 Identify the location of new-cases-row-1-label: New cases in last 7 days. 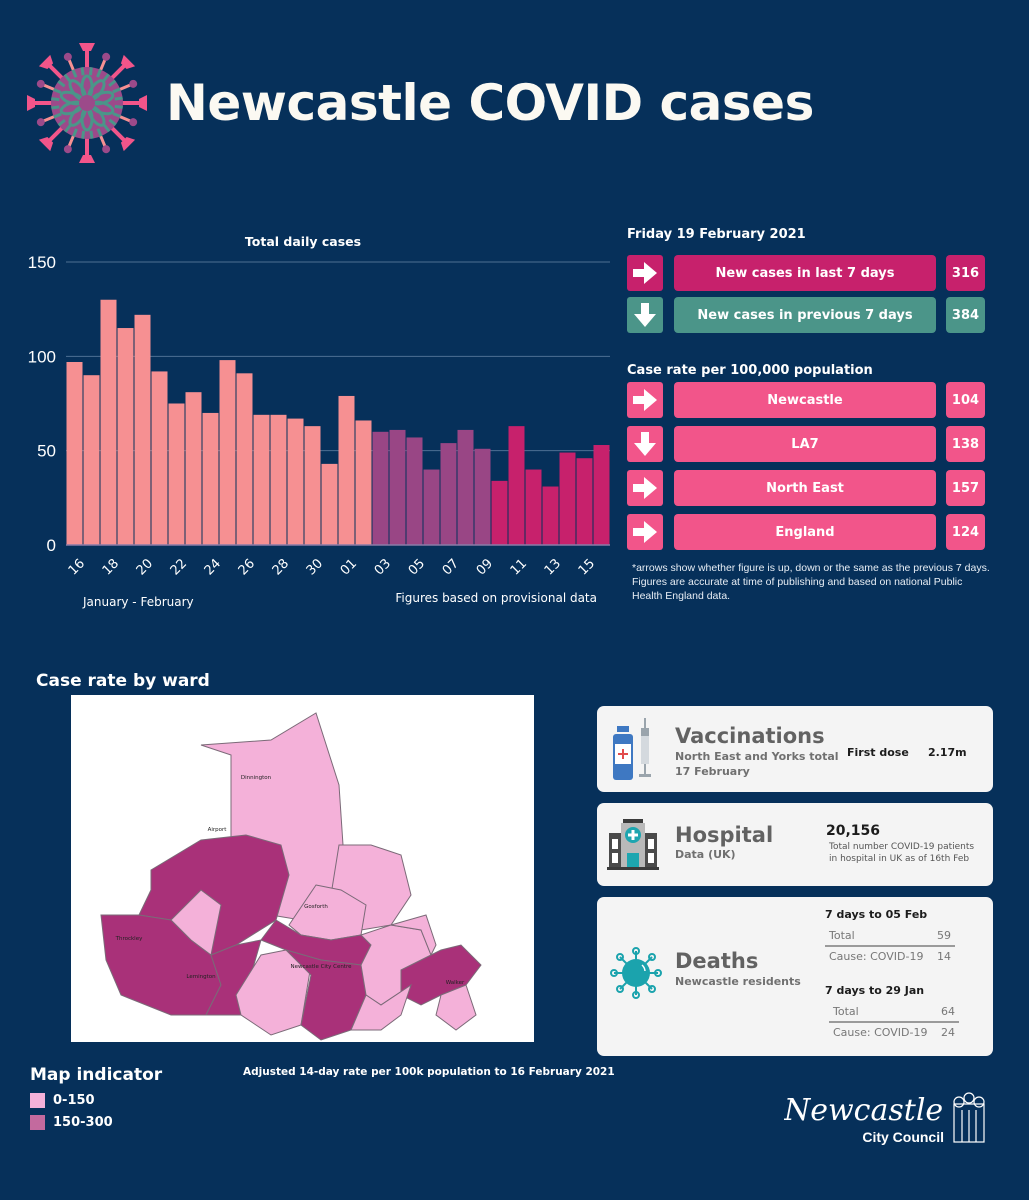
(805, 273).